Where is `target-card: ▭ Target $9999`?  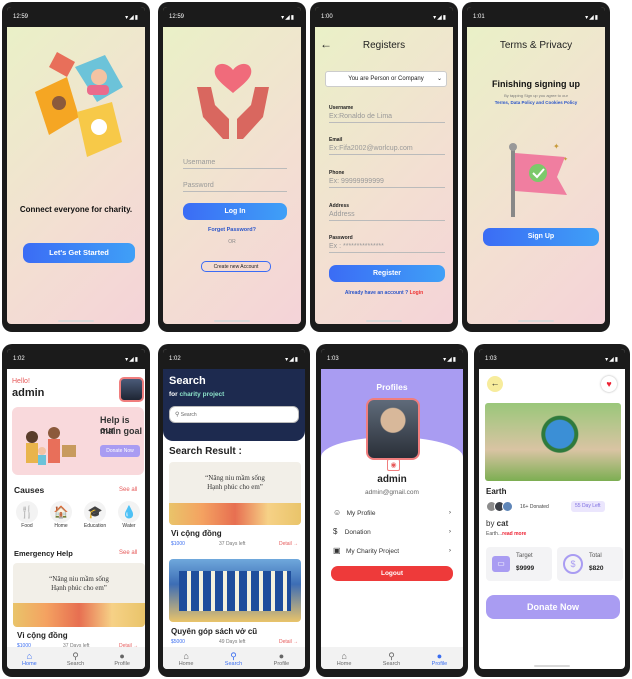 target-card: ▭ Target $9999 is located at coordinates (519, 564).